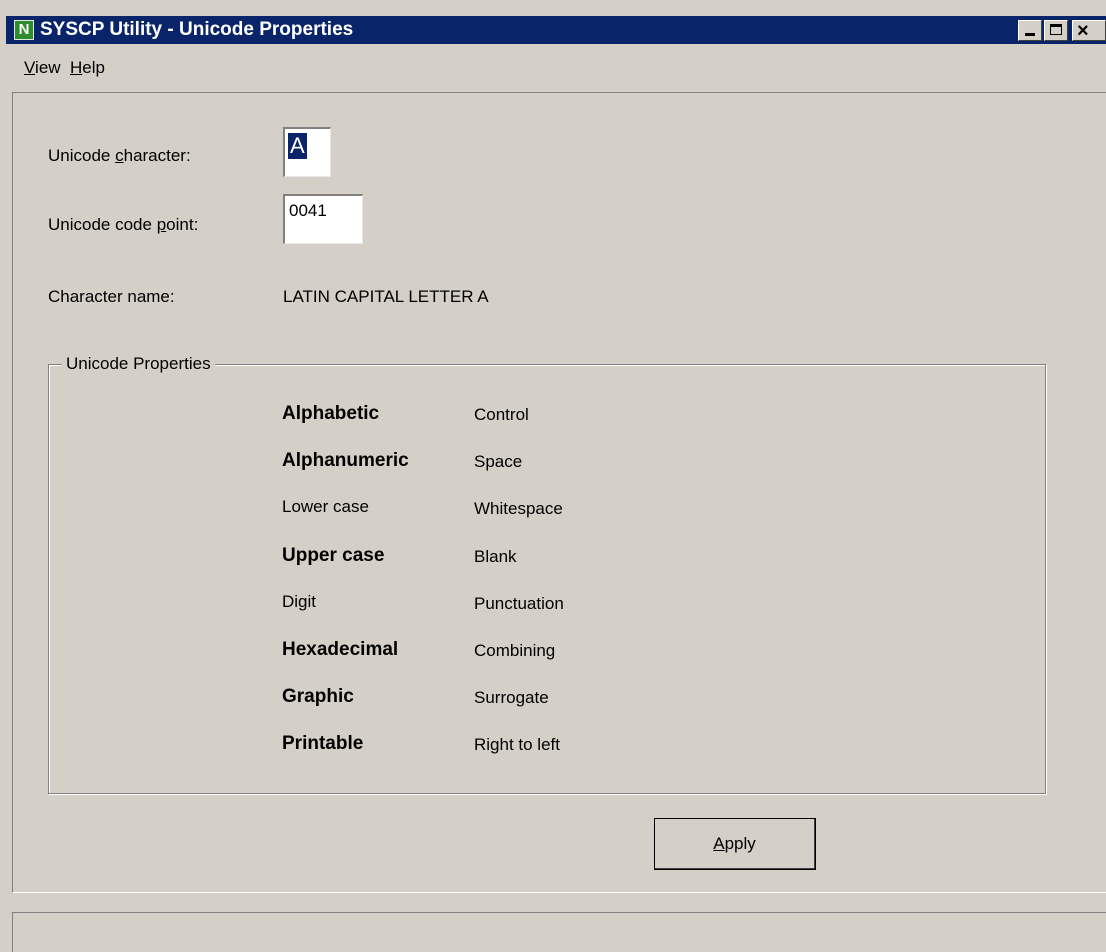 This screenshot has height=952, width=1106. I want to click on maximize-icon, so click(1056, 29).